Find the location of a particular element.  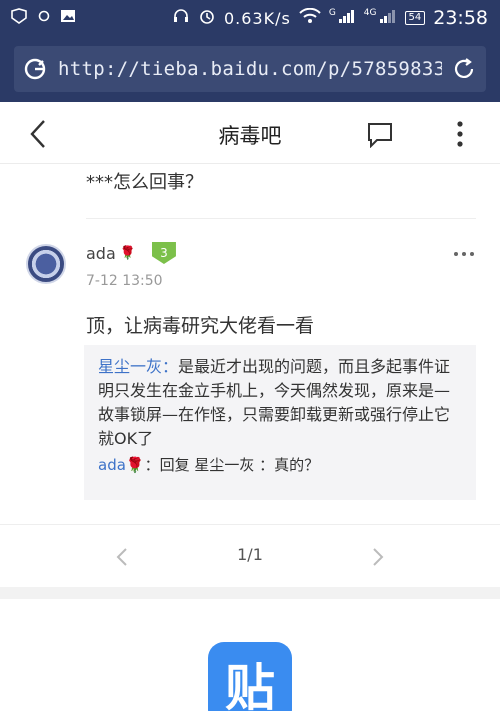

signal-g-label: G is located at coordinates (332, 13).